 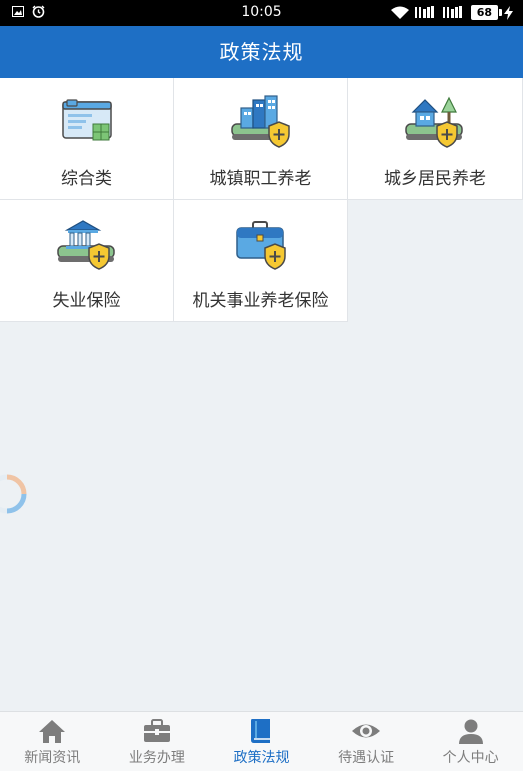 What do you see at coordinates (52, 731) in the screenshot?
I see `home-icon` at bounding box center [52, 731].